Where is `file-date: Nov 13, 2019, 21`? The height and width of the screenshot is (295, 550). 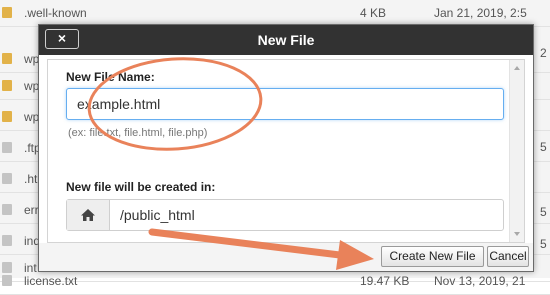 file-date: Nov 13, 2019, 21 is located at coordinates (480, 281).